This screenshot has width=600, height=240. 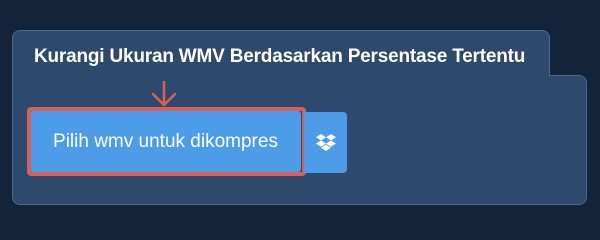 I want to click on dropbox-button, so click(x=325, y=142).